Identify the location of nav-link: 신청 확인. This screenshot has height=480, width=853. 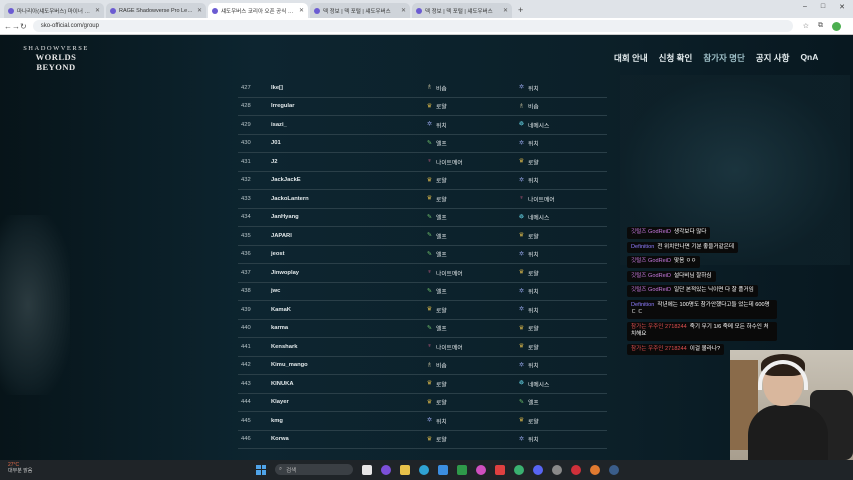
(676, 58).